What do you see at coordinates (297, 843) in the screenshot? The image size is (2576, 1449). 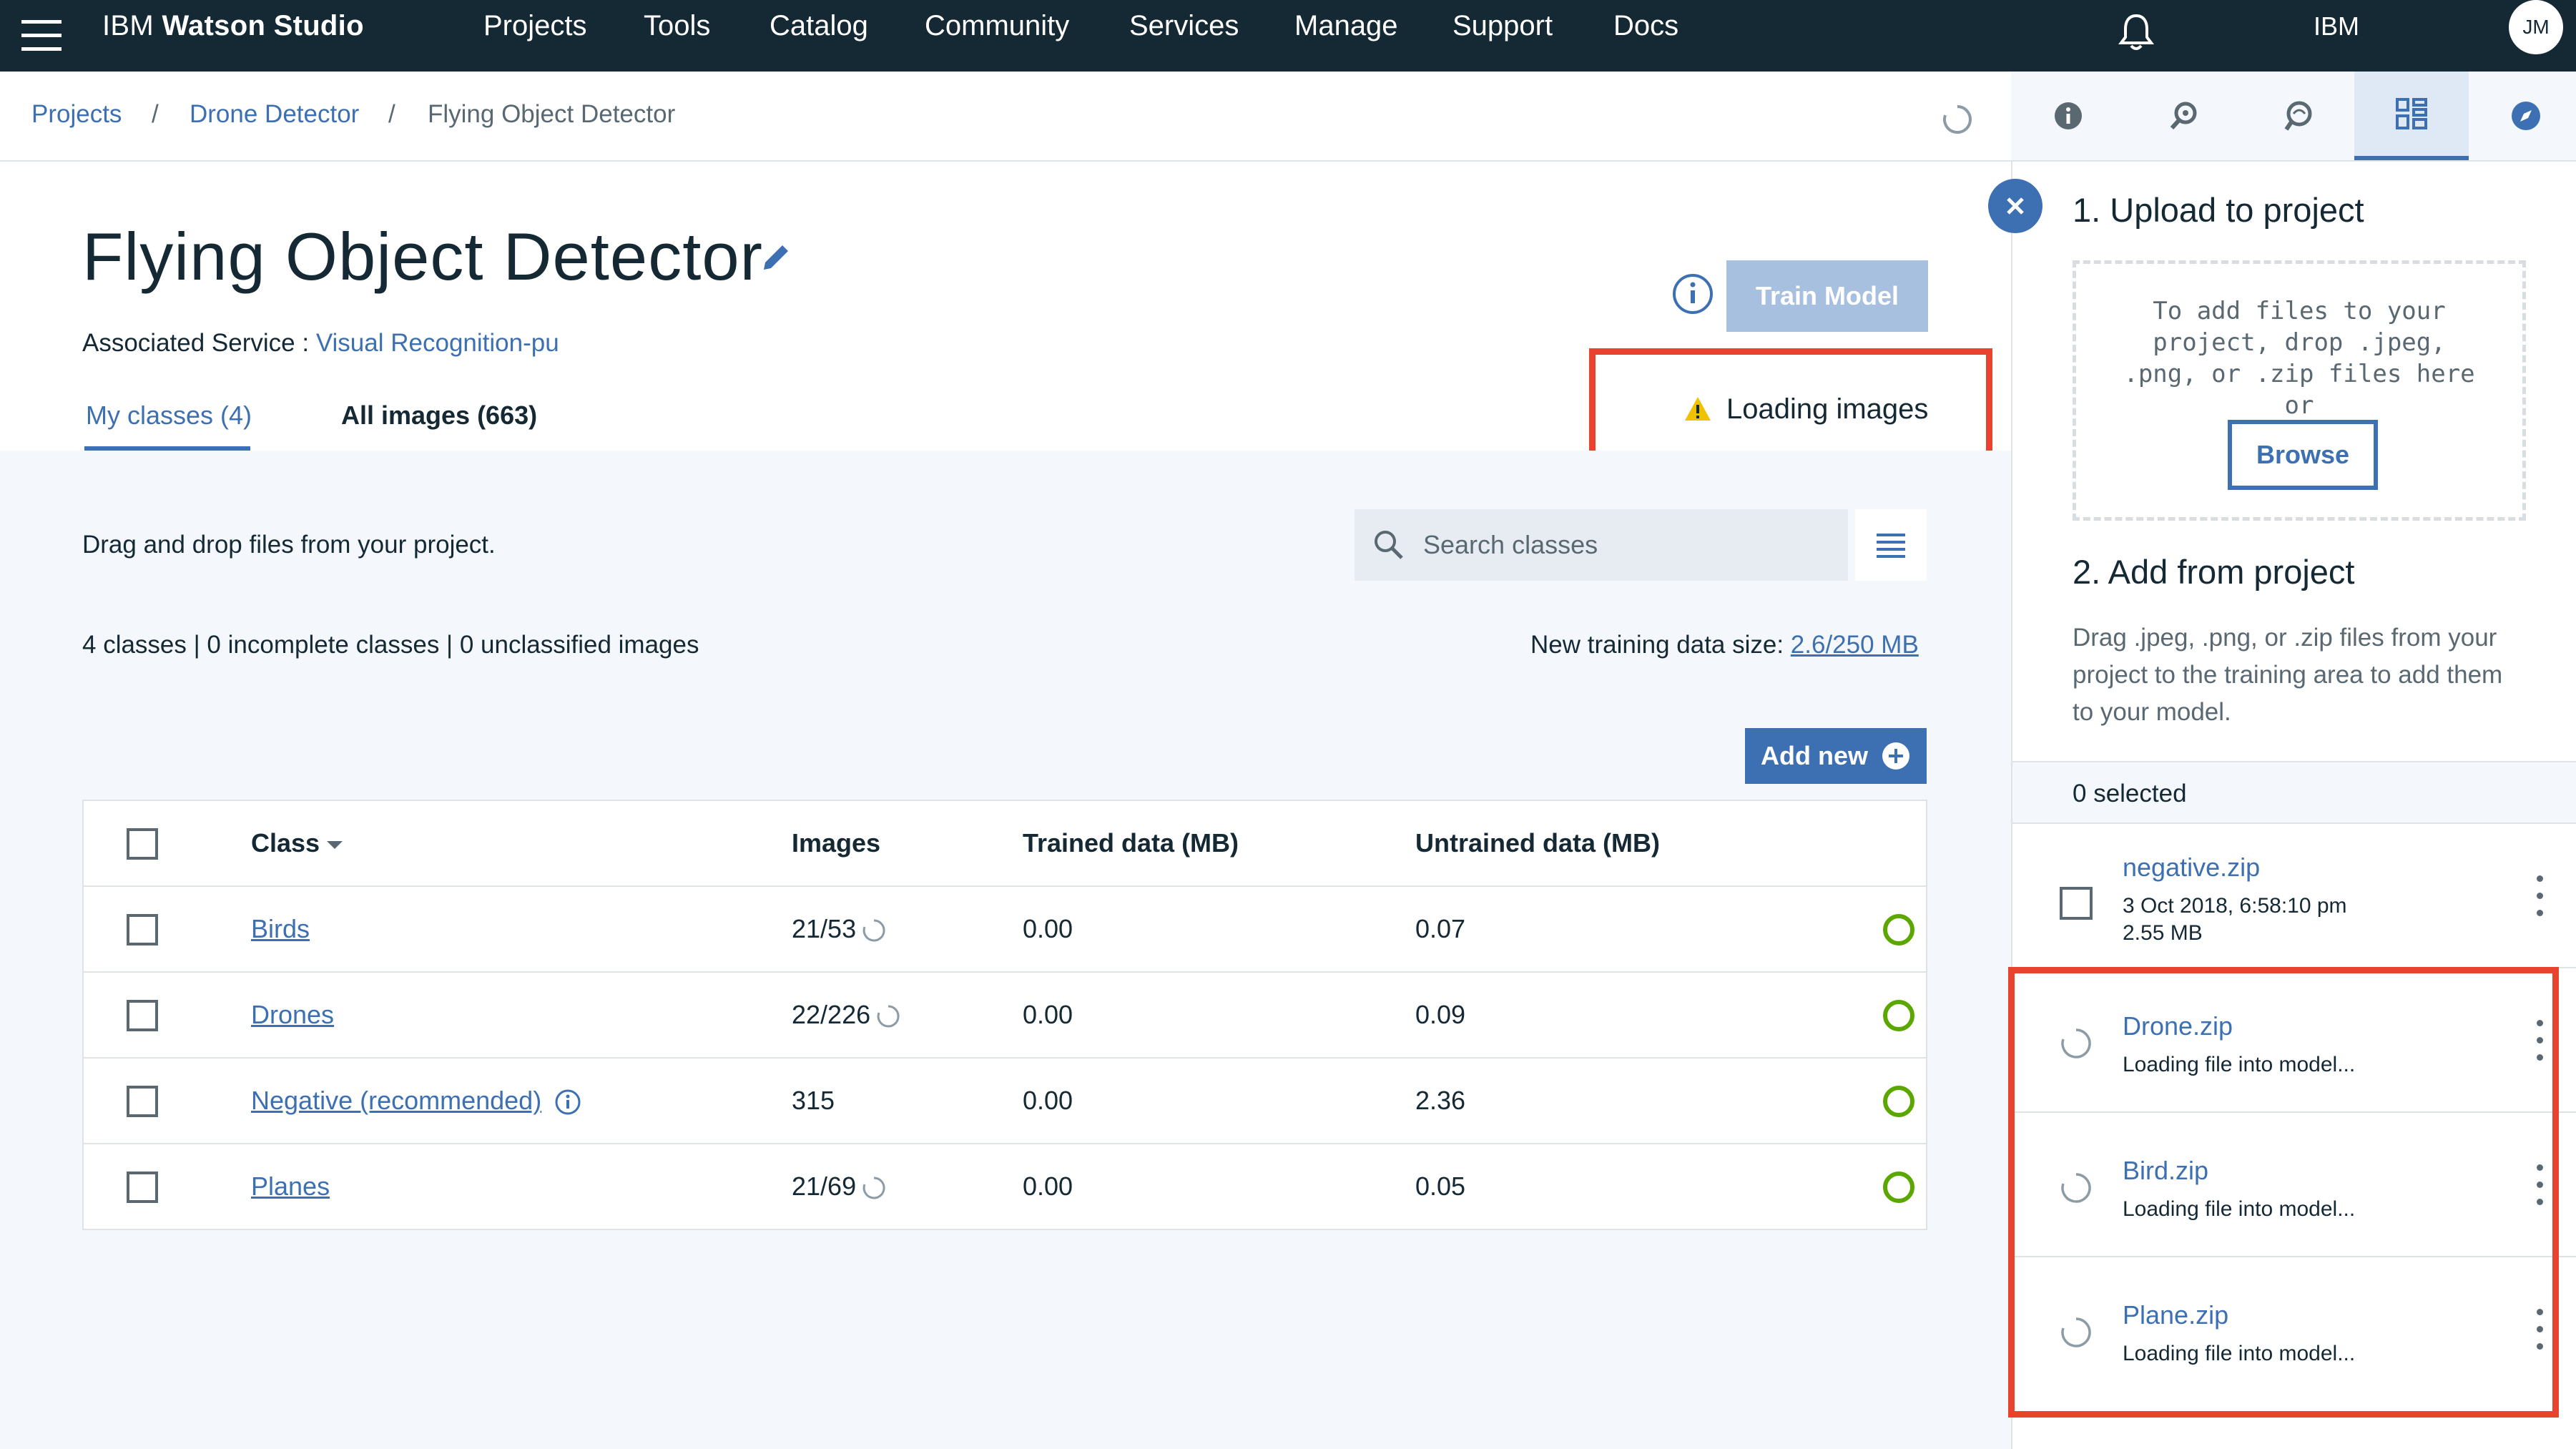 I see `column-header-class: Class` at bounding box center [297, 843].